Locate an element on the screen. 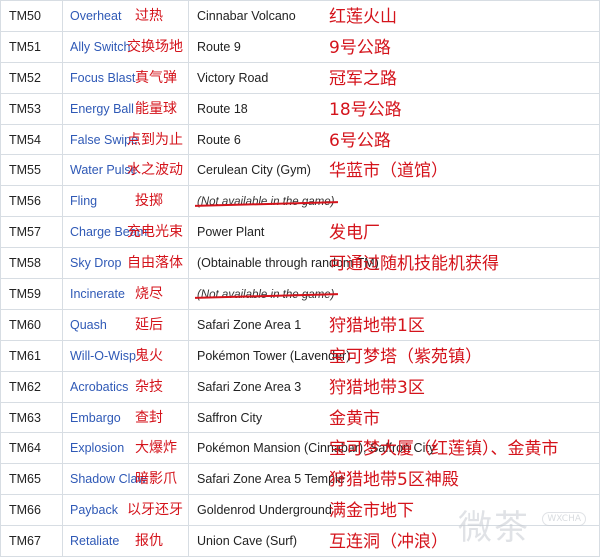 The height and width of the screenshot is (557, 600). move-chinese-annotation: 水之波动 is located at coordinates (155, 170).